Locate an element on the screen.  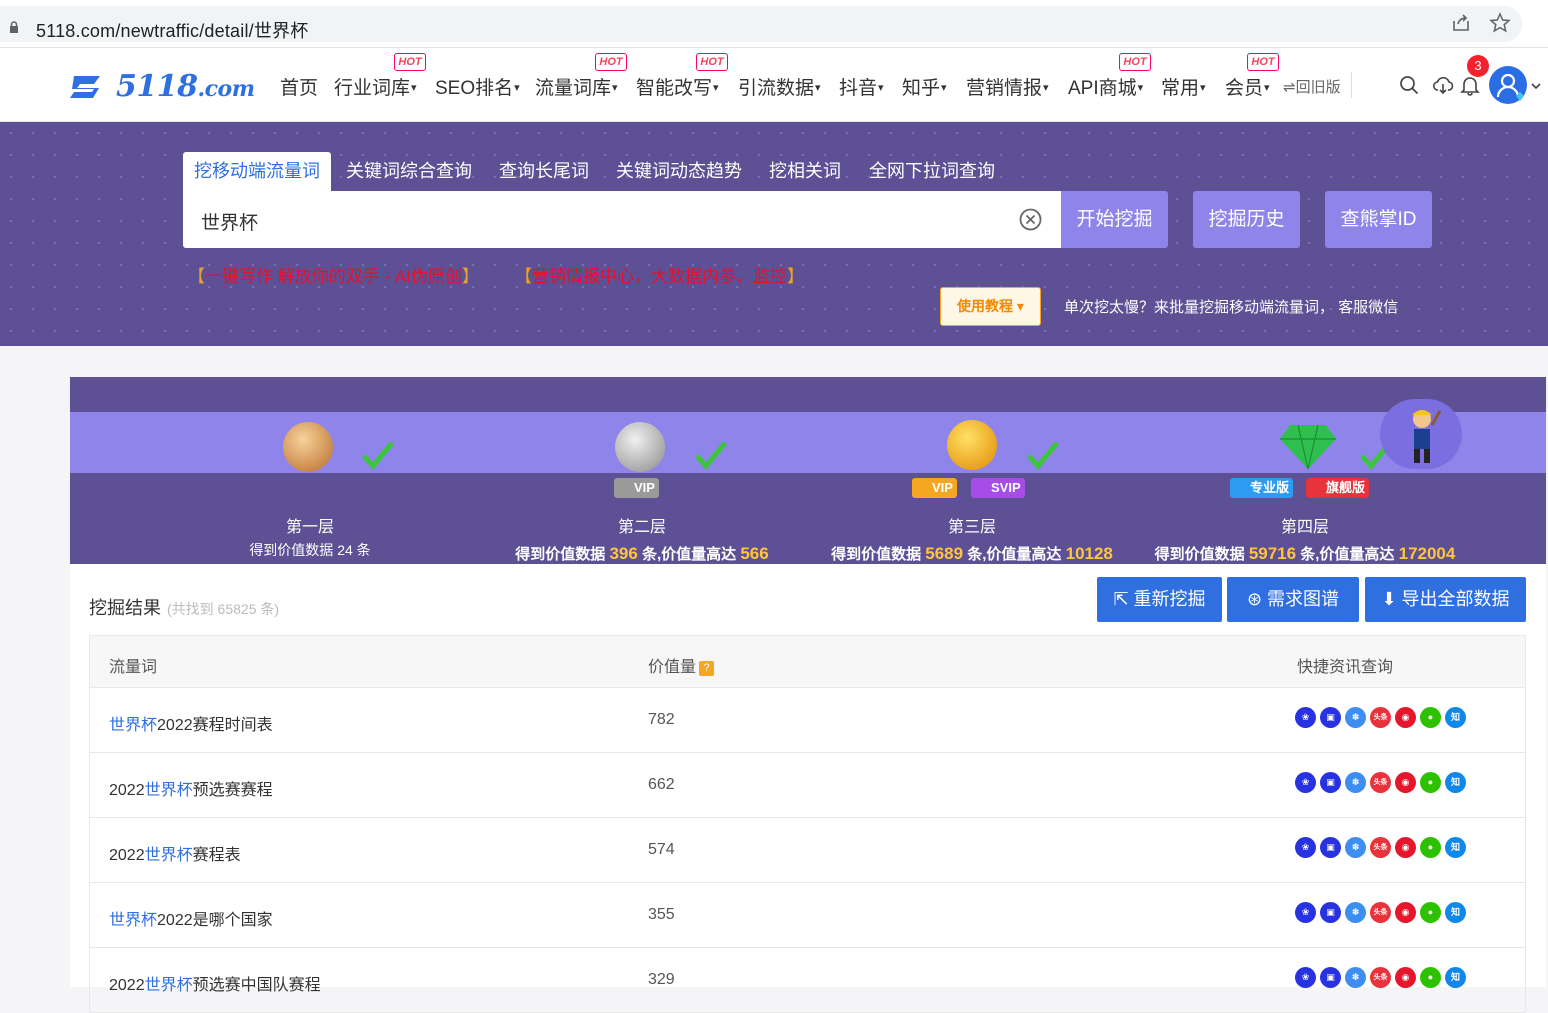
tab-related-words: 挖相关词 is located at coordinates (805, 171).